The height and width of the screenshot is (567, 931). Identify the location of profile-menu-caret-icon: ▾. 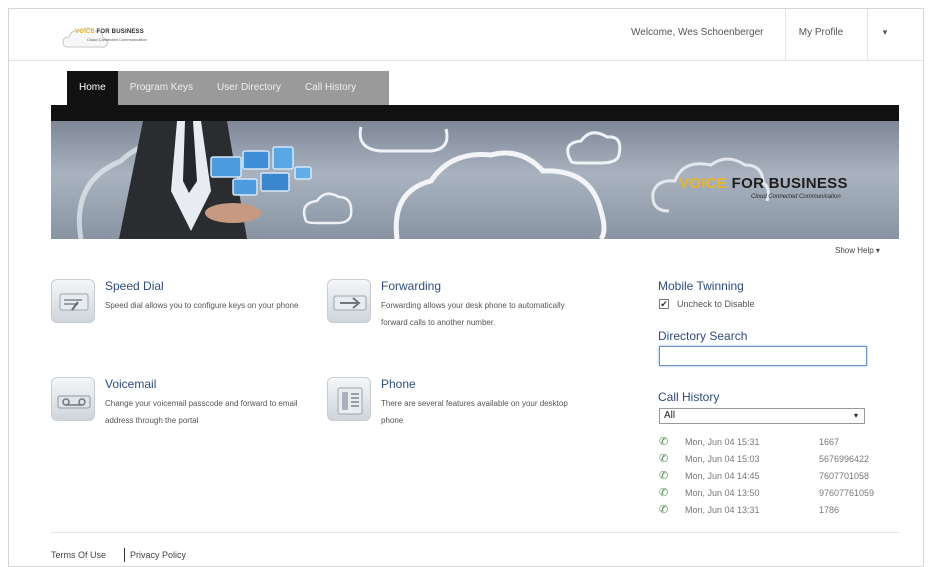
(885, 32).